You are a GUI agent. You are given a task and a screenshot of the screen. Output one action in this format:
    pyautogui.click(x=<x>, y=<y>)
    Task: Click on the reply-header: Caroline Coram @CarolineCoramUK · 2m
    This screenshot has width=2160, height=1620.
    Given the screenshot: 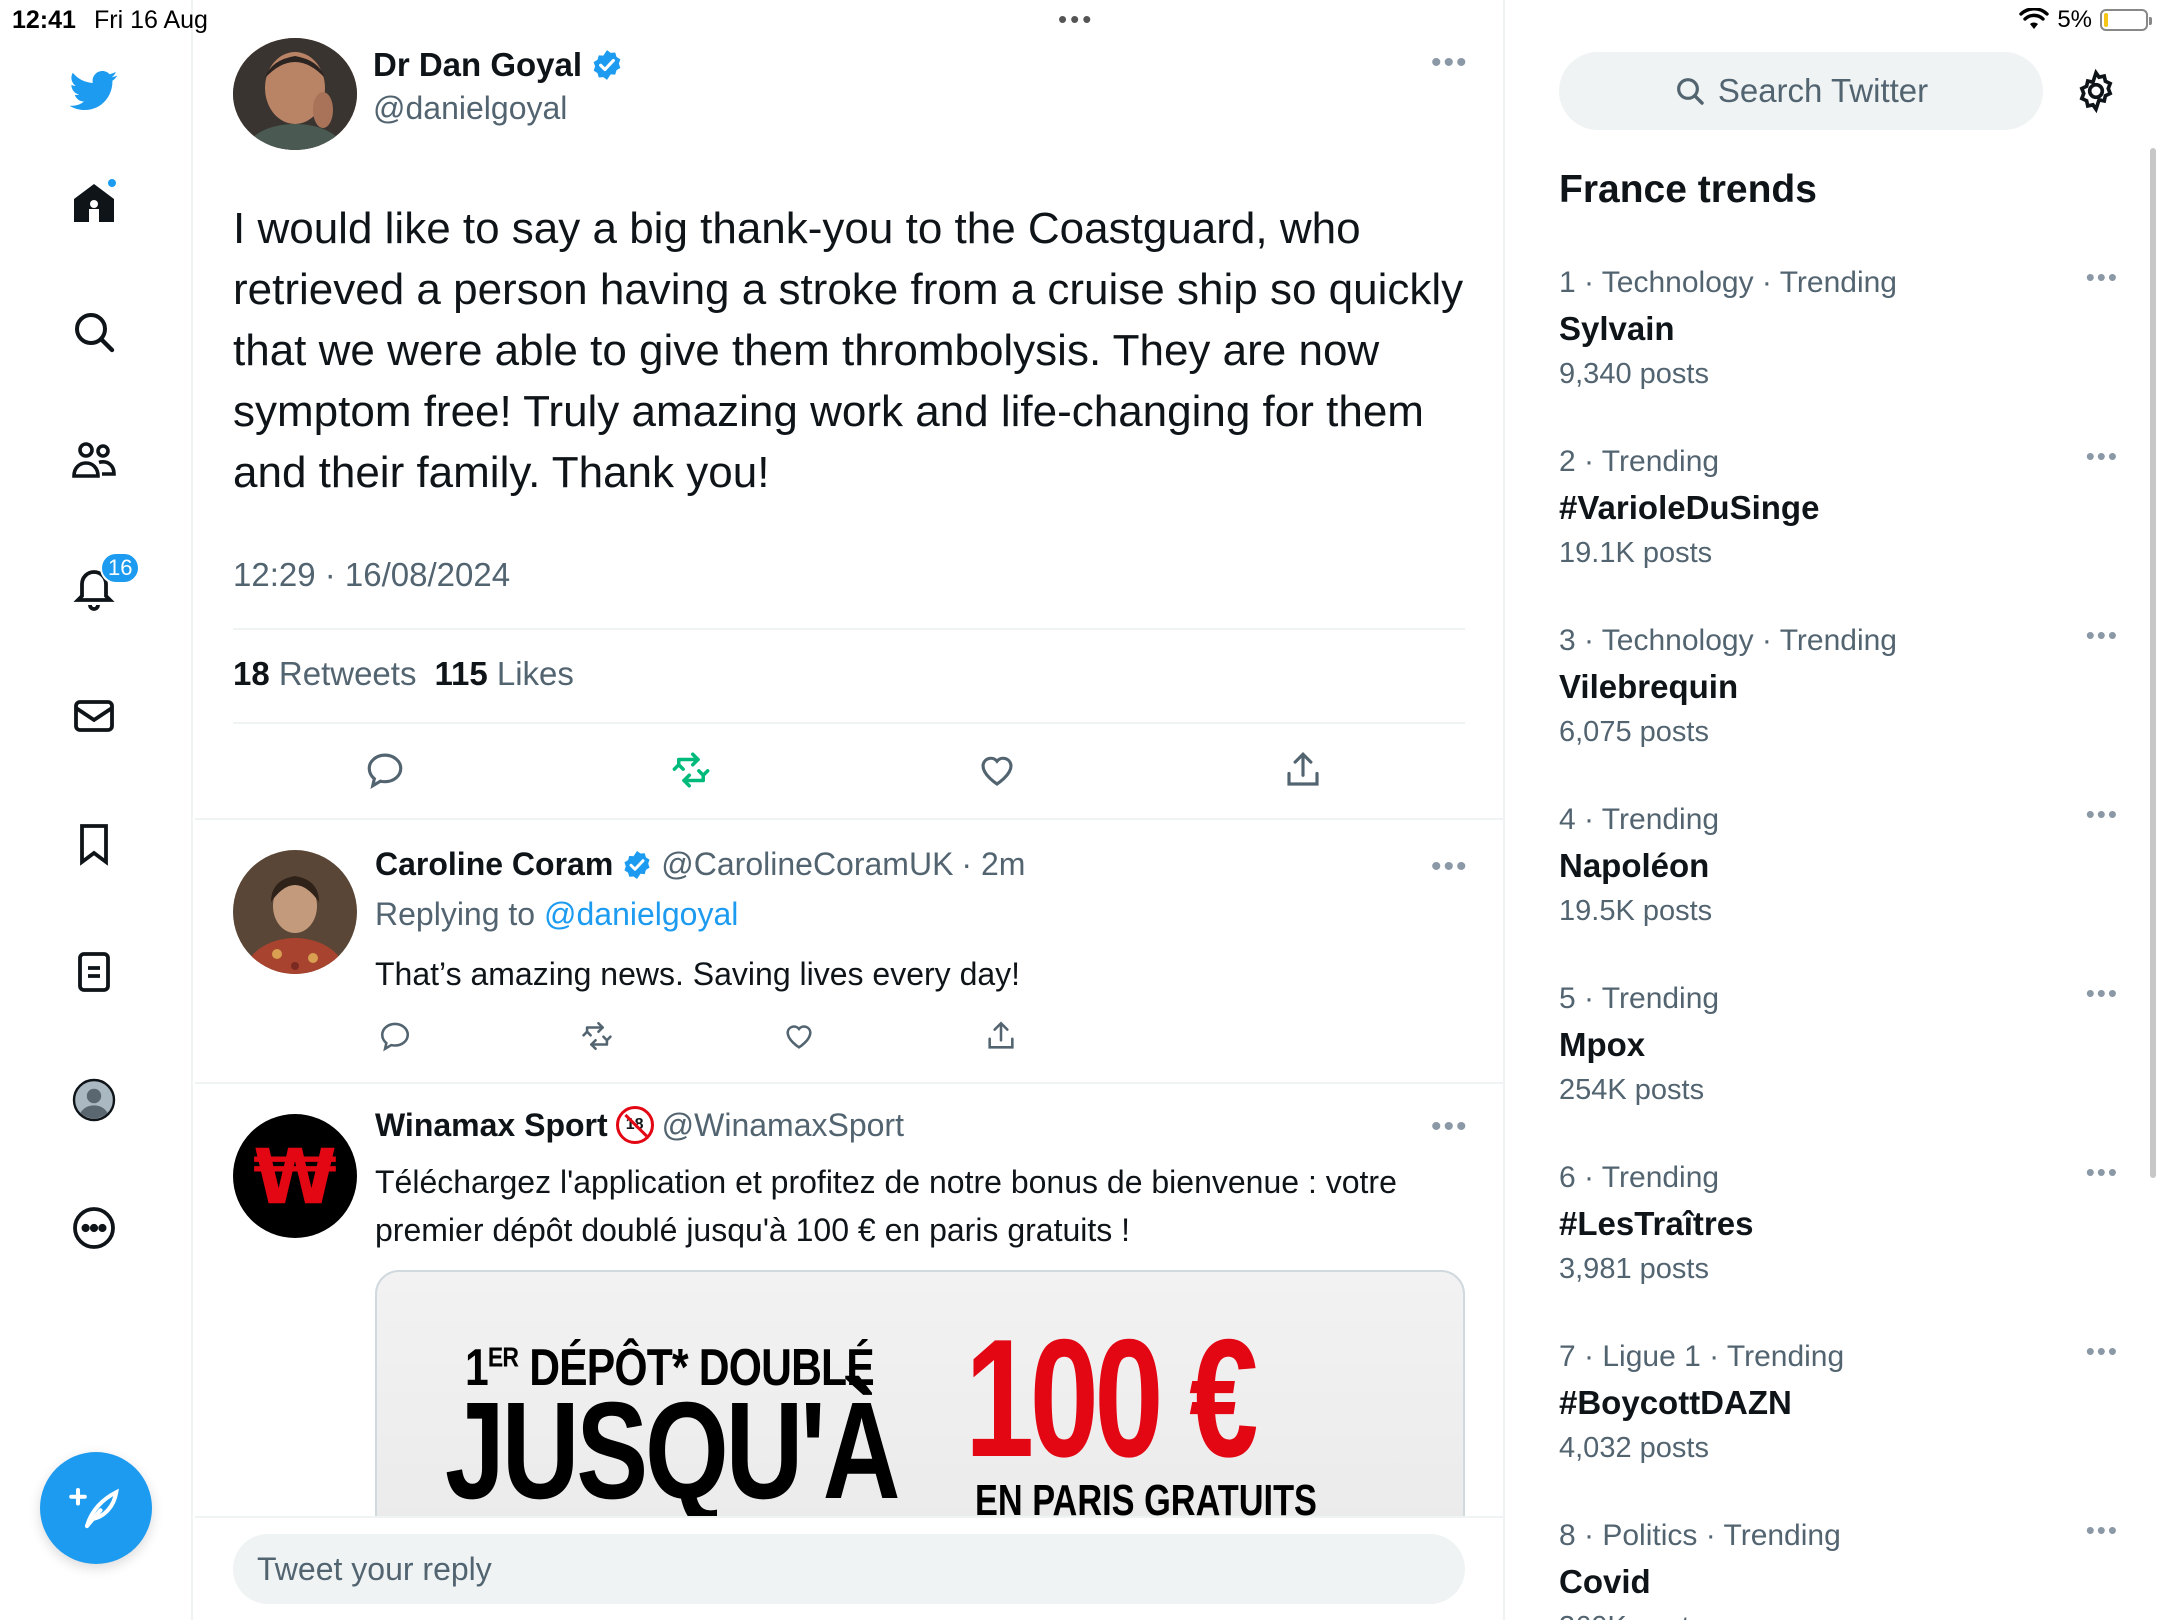 What is the action you would take?
    pyautogui.click(x=700, y=864)
    